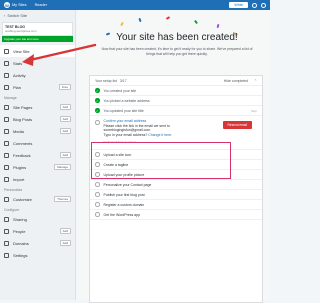 This screenshot has width=320, height=303. Describe the element at coordinates (6, 167) in the screenshot. I see `plugins-icon` at that location.